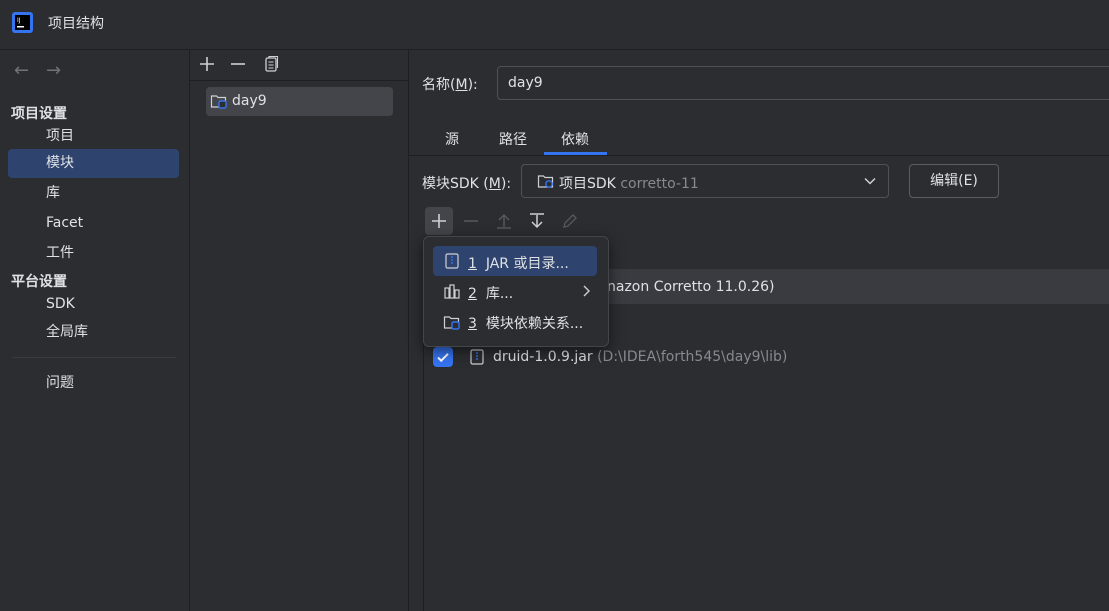  What do you see at coordinates (954, 181) in the screenshot?
I see `edit-sdk-button: 编辑(E)` at bounding box center [954, 181].